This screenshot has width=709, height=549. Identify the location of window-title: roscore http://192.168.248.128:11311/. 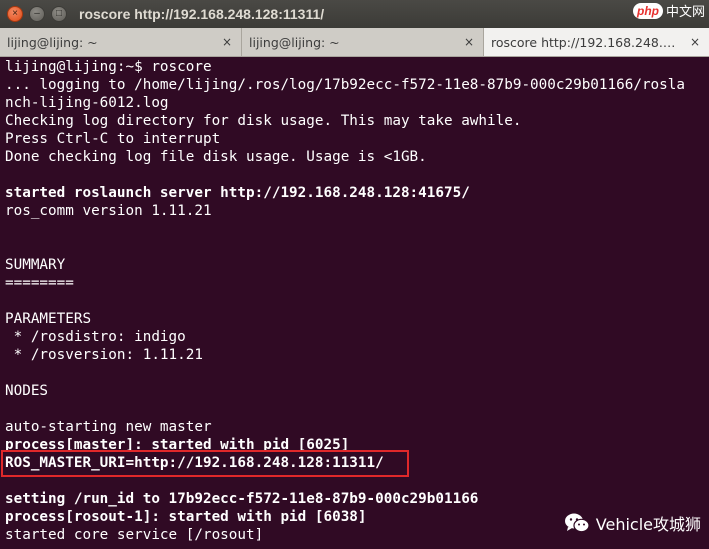
(202, 14).